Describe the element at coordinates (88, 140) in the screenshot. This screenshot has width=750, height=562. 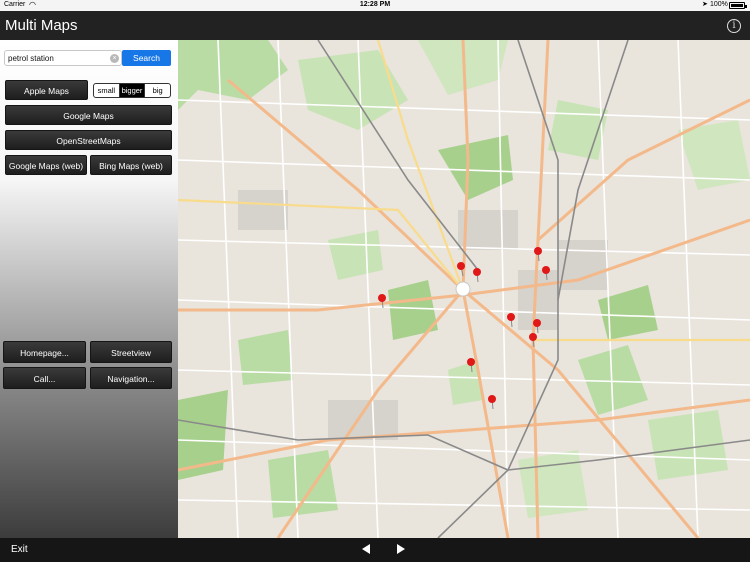
I see `openstreetmaps-button: OpenStreetMaps` at that location.